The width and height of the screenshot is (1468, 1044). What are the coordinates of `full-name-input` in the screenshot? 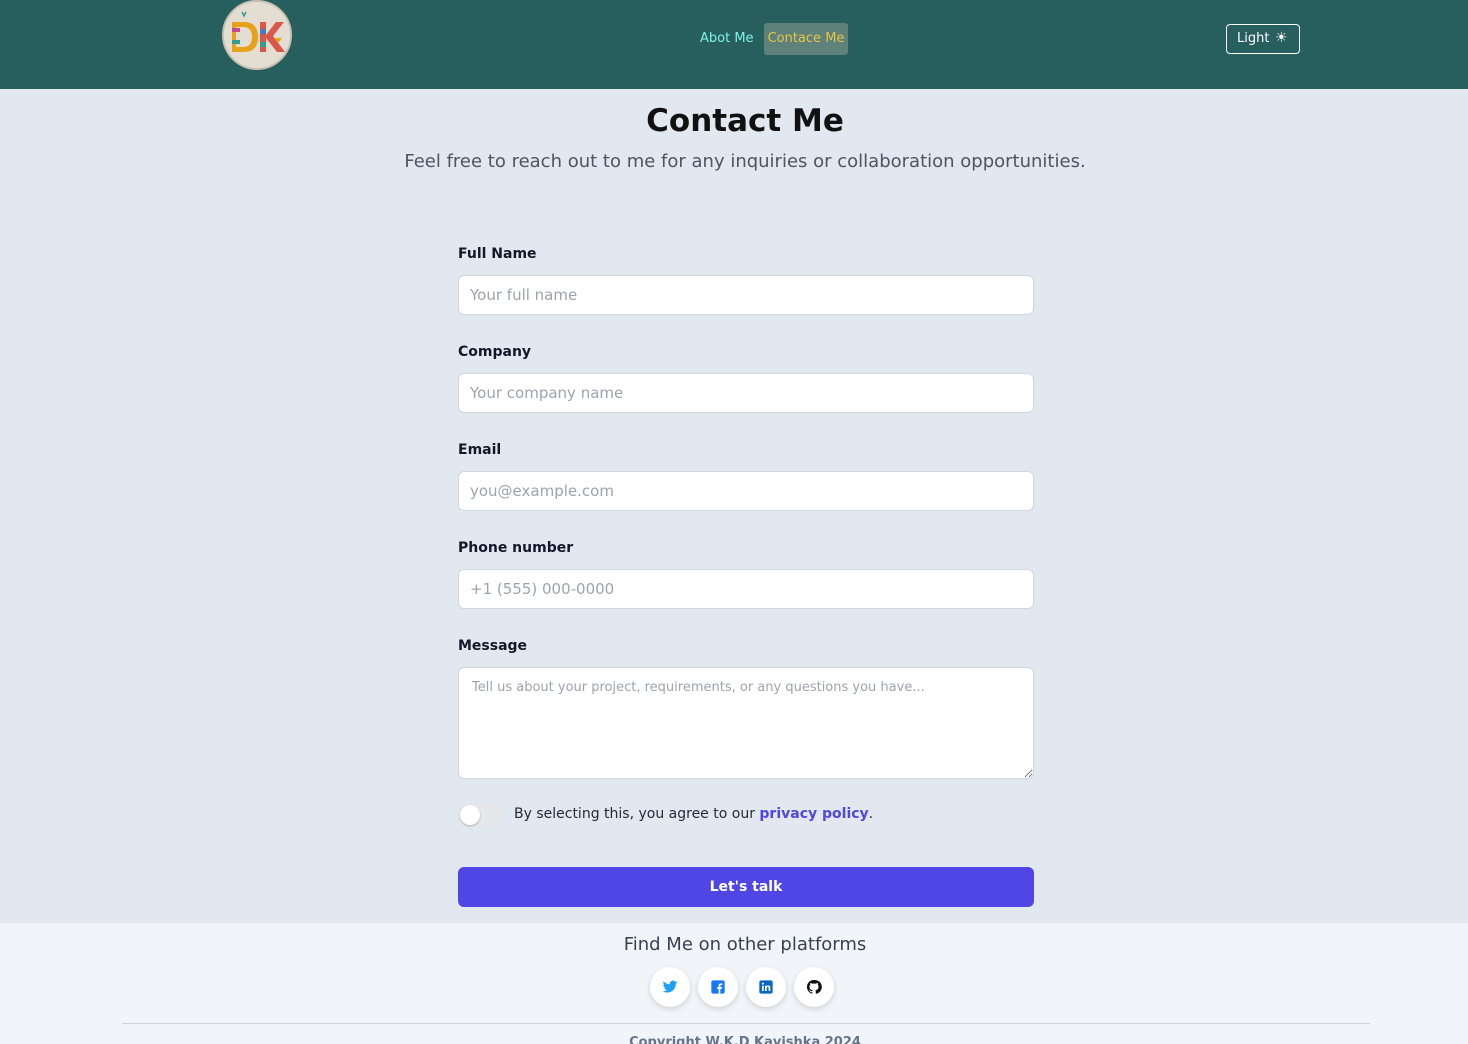 It's located at (746, 295).